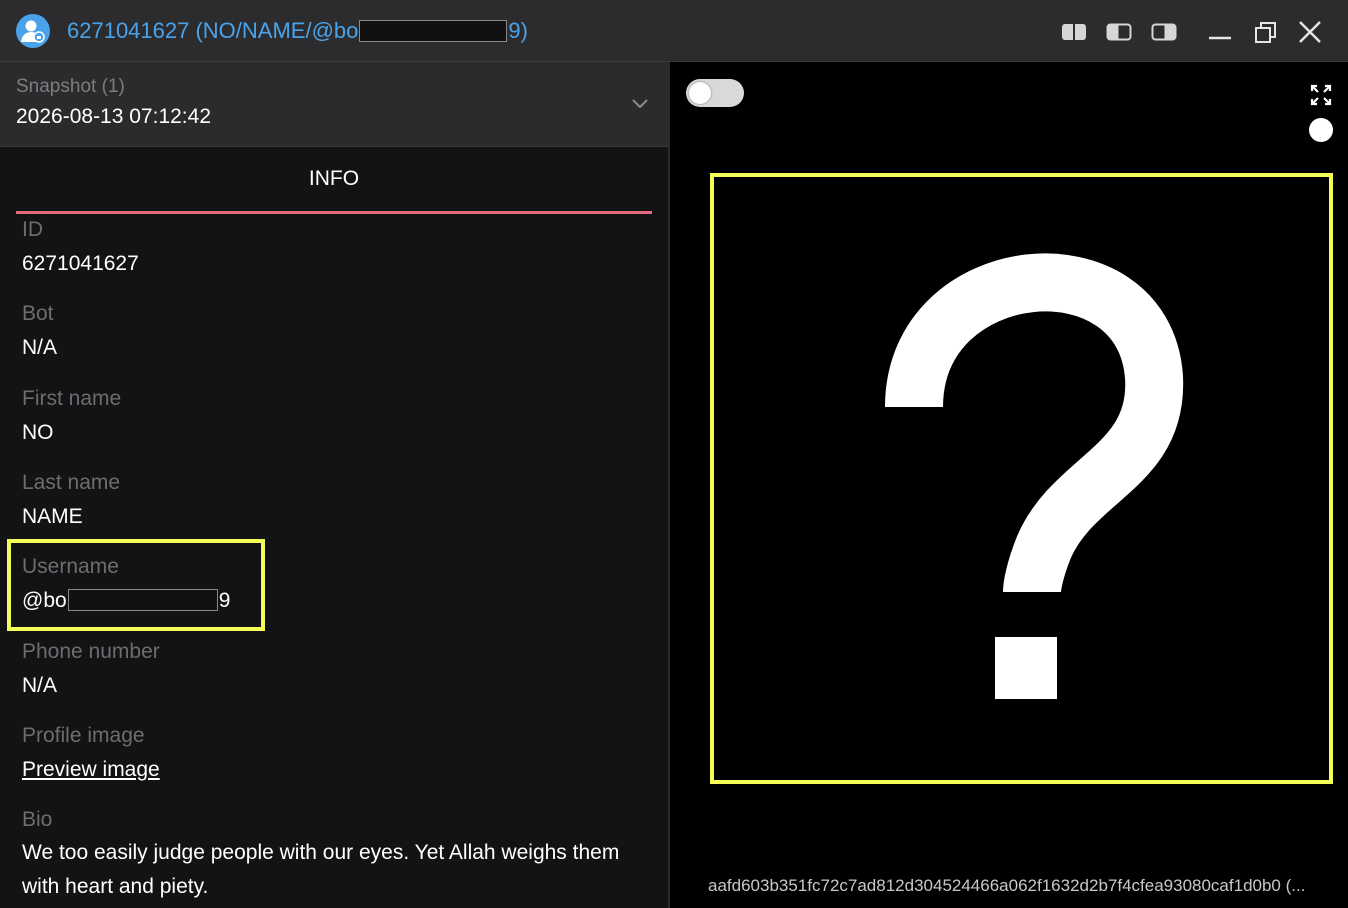 The height and width of the screenshot is (908, 1348). What do you see at coordinates (38, 313) in the screenshot?
I see `field-label: Bot` at bounding box center [38, 313].